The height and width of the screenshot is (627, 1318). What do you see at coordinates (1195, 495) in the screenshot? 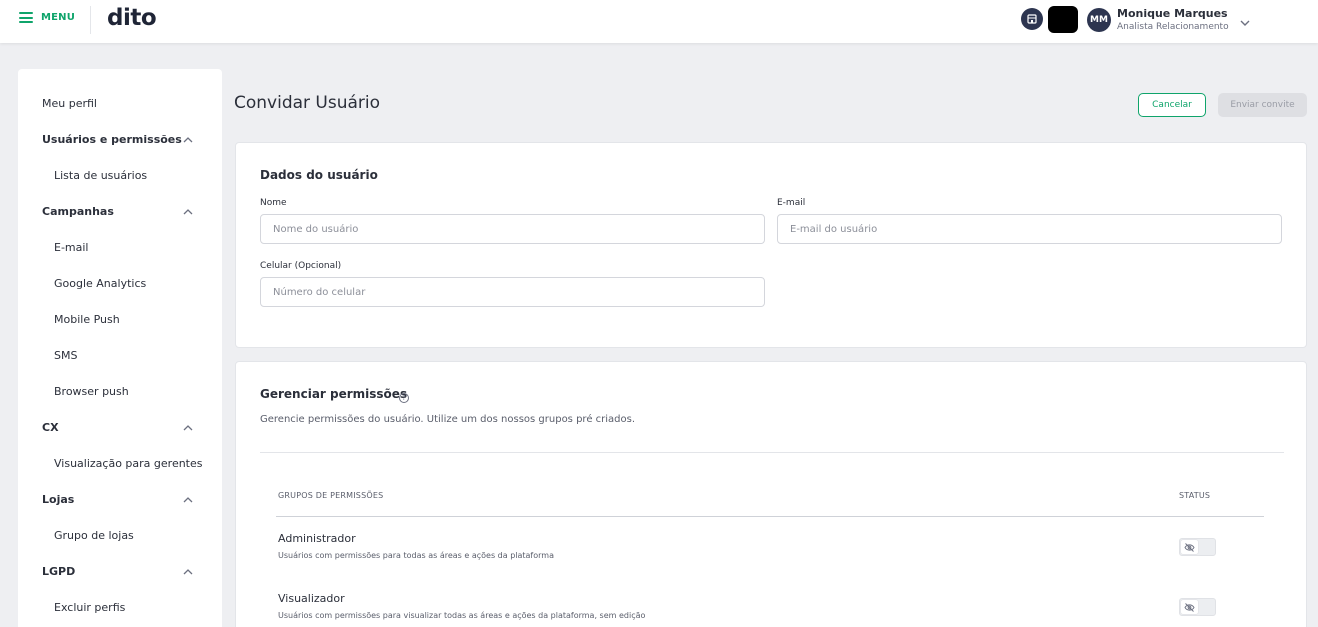
I see `column-header-status: STATUS` at bounding box center [1195, 495].